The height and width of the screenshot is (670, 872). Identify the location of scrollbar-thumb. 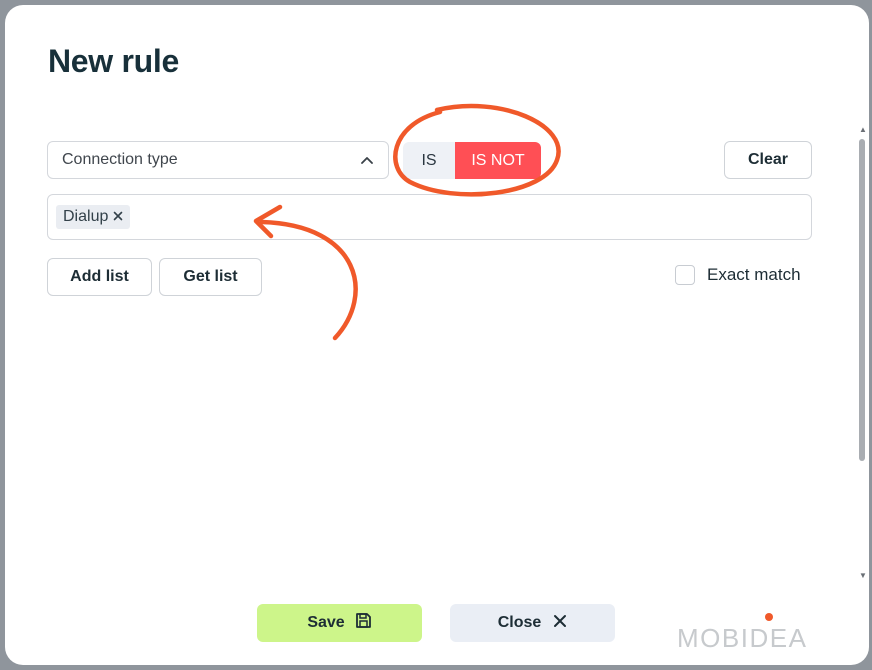
(862, 300).